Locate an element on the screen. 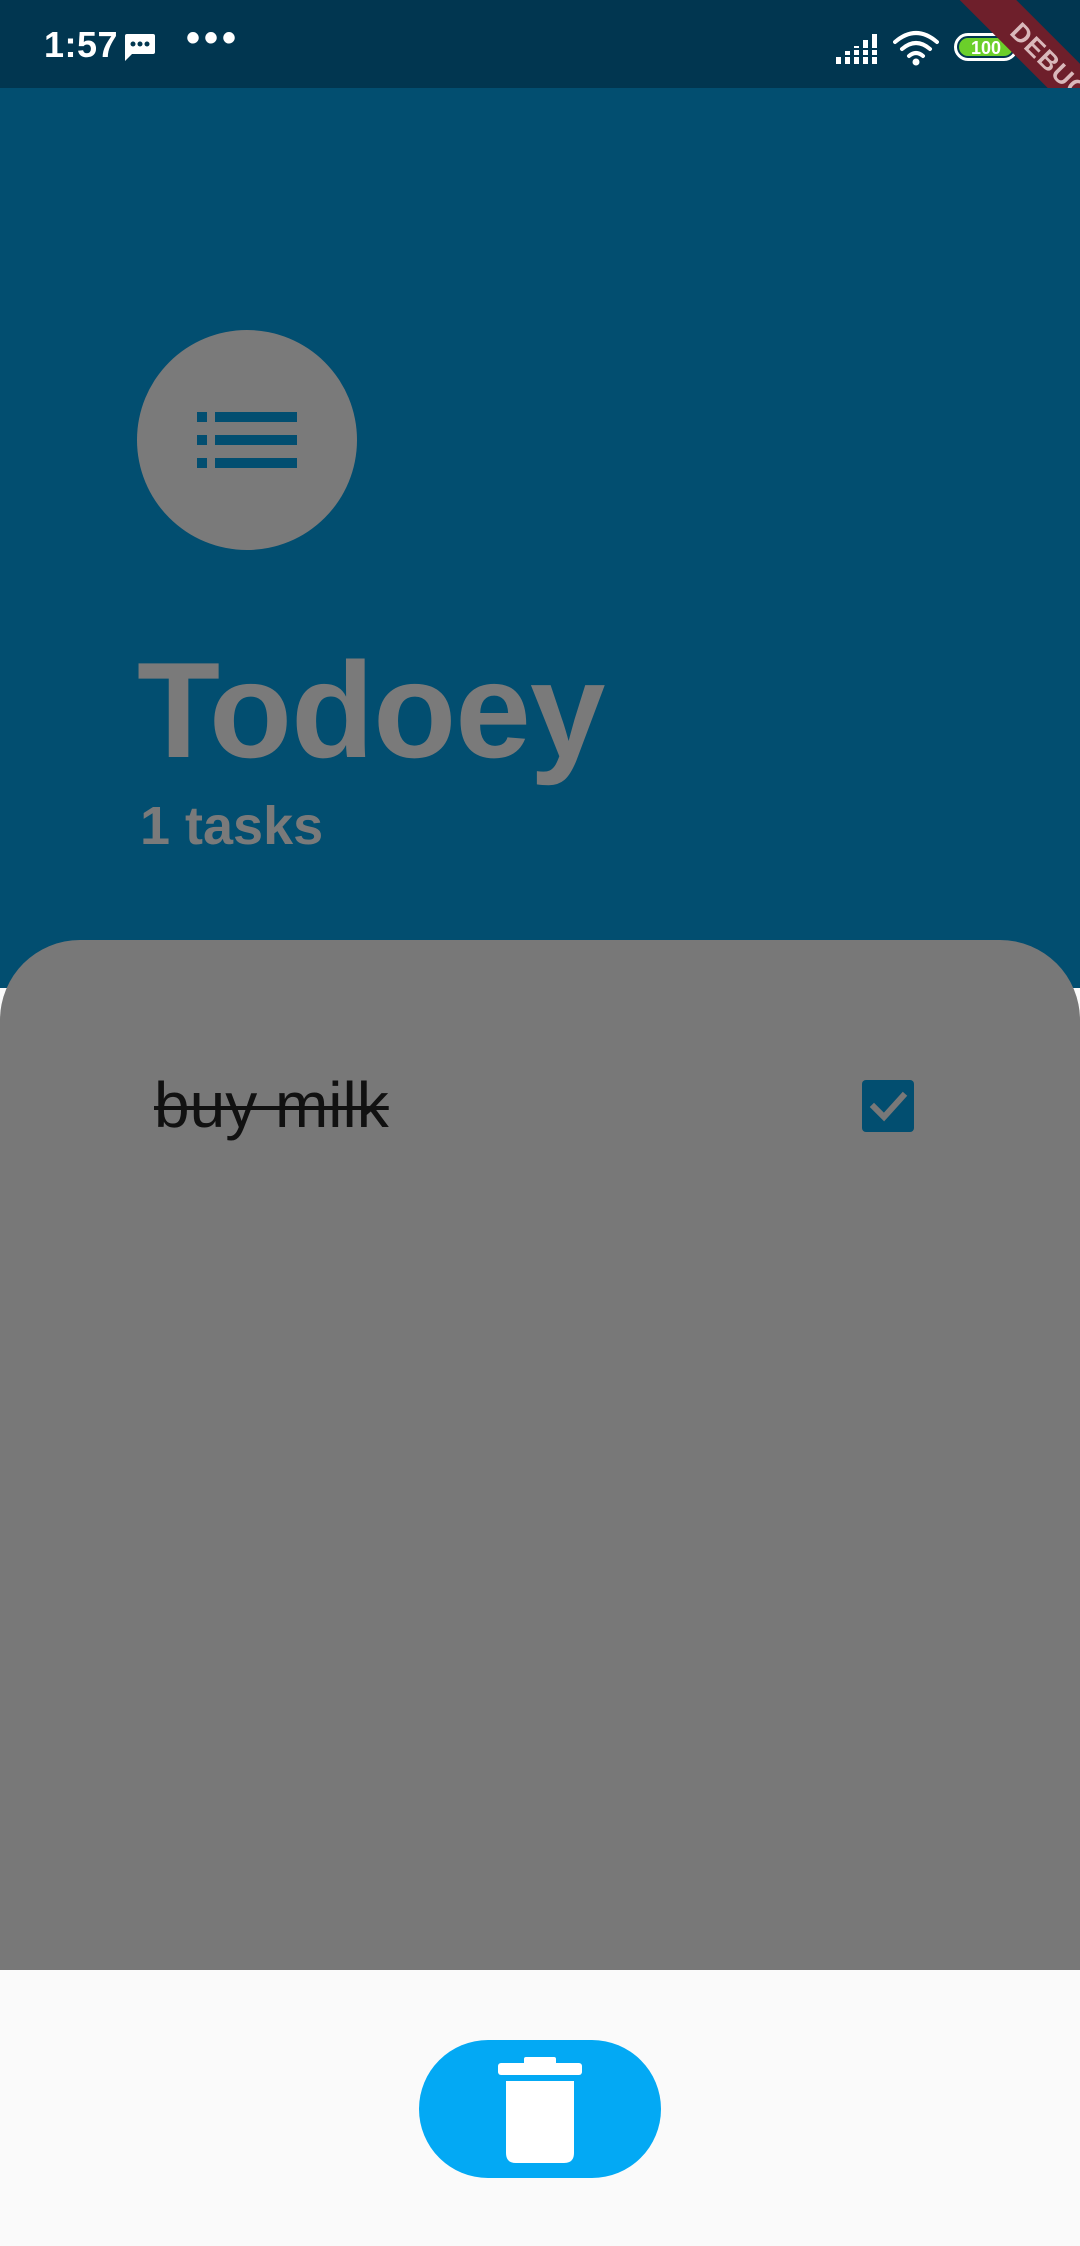 The image size is (1080, 2246). bottom-bar is located at coordinates (540, 2108).